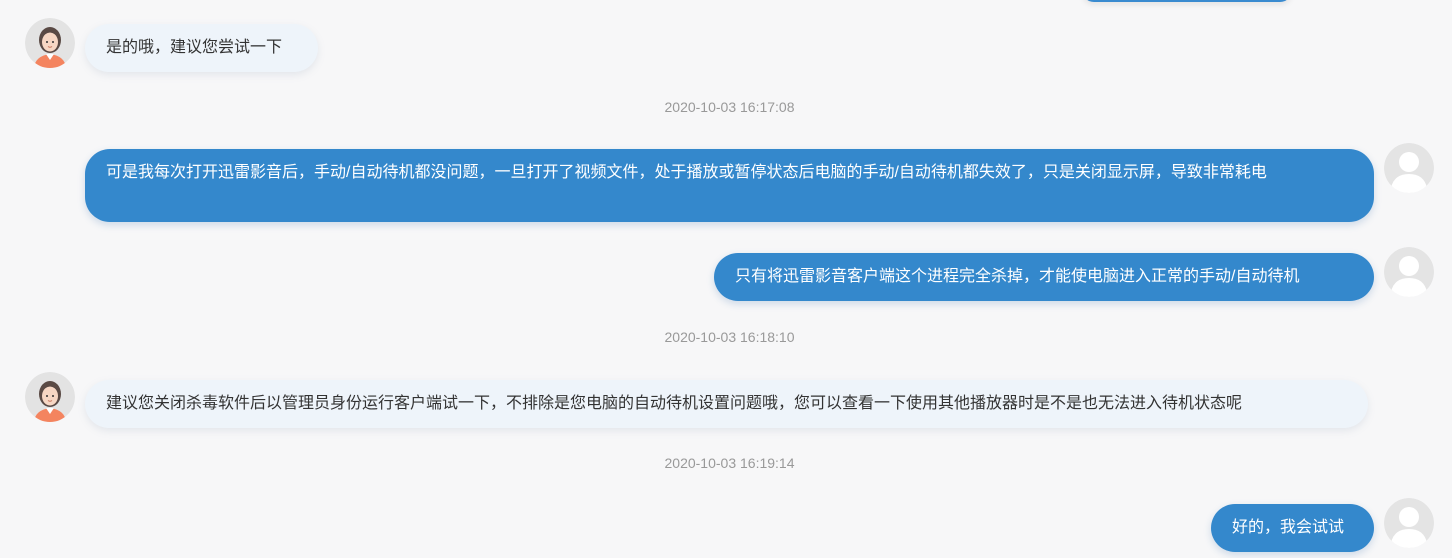 Image resolution: width=1452 pixels, height=558 pixels. Describe the element at coordinates (729, 337) in the screenshot. I see `message-timestamp: 2020-10-03 16:18:10` at that location.